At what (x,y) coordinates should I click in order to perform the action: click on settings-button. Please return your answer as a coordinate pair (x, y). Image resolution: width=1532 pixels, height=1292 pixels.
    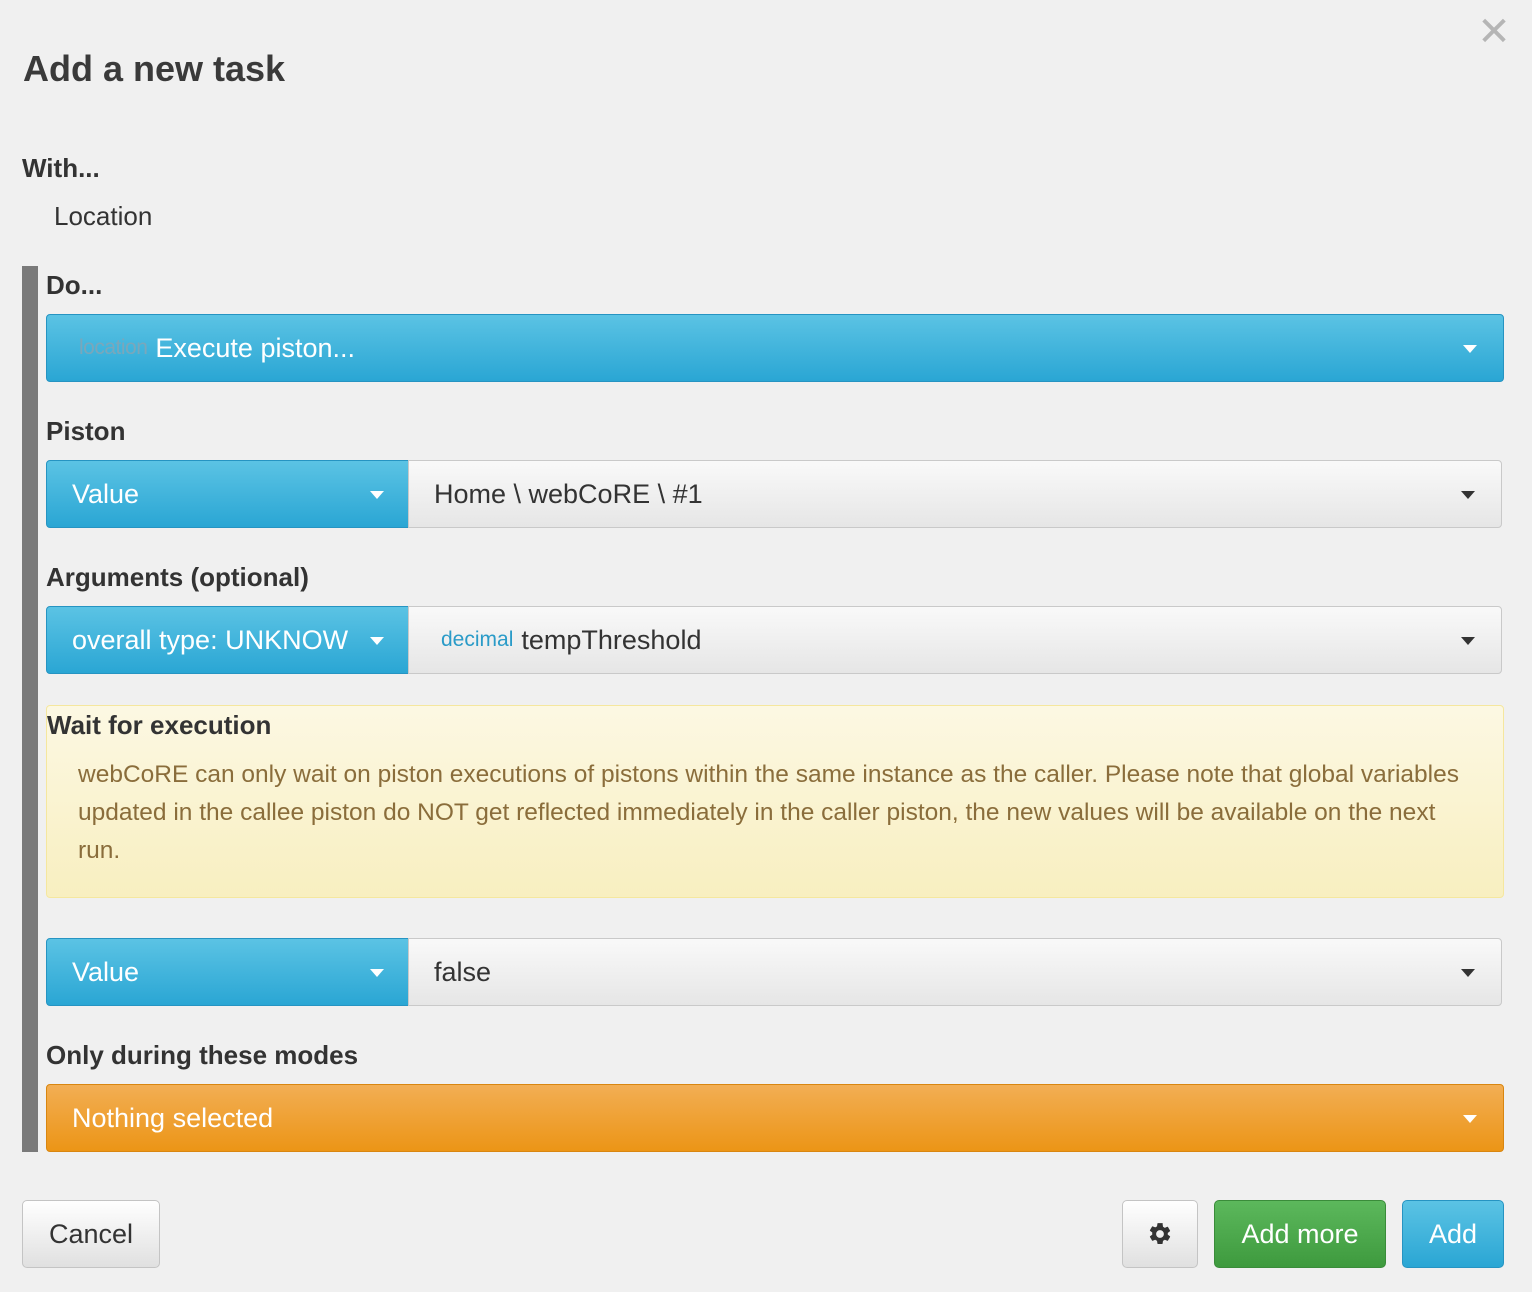
    Looking at the image, I should click on (1160, 1234).